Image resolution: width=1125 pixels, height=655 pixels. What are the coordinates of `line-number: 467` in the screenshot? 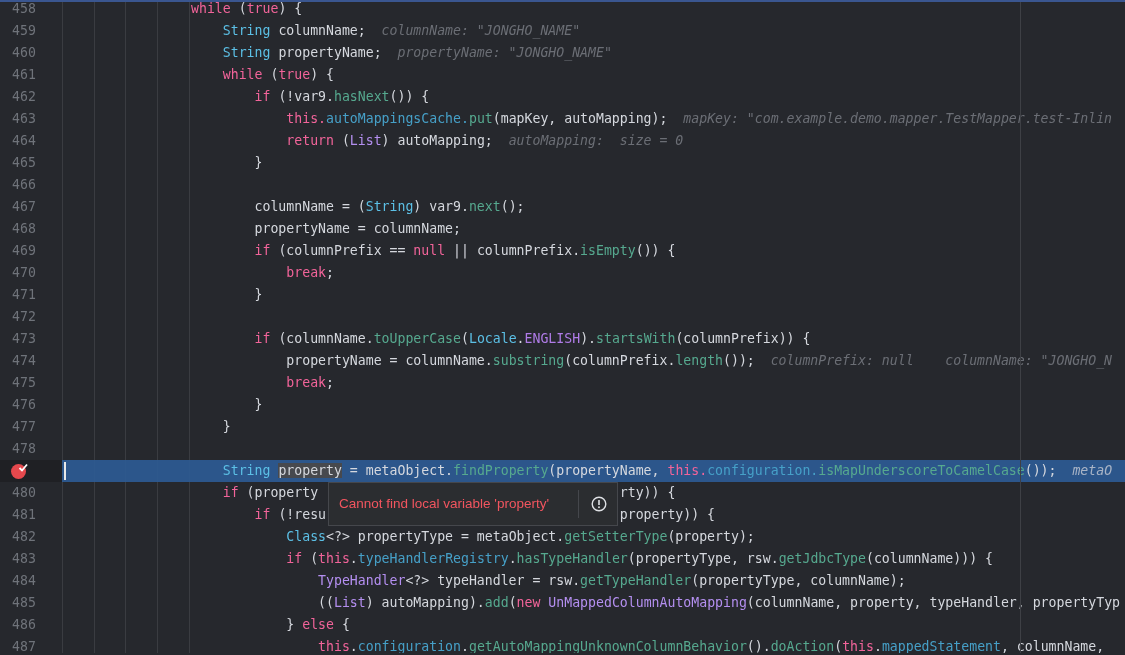 It's located at (24, 207).